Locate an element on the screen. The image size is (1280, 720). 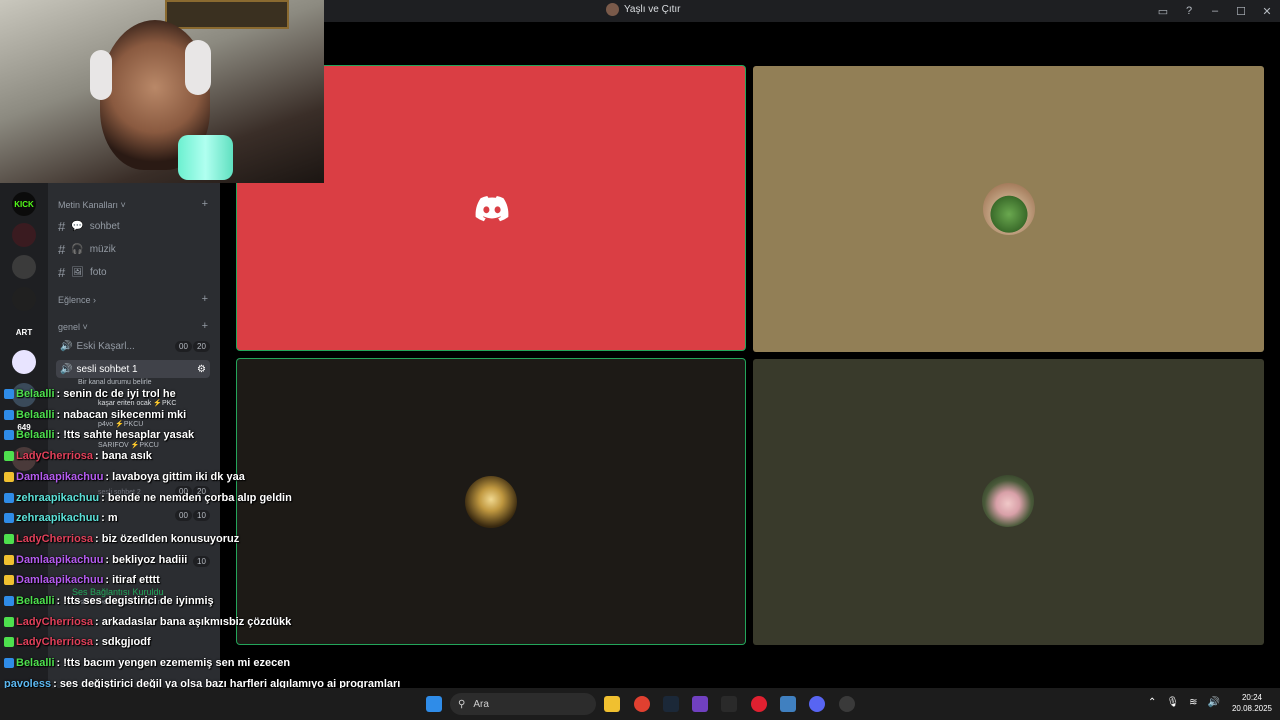
discord-icon is located at coordinates (817, 704).